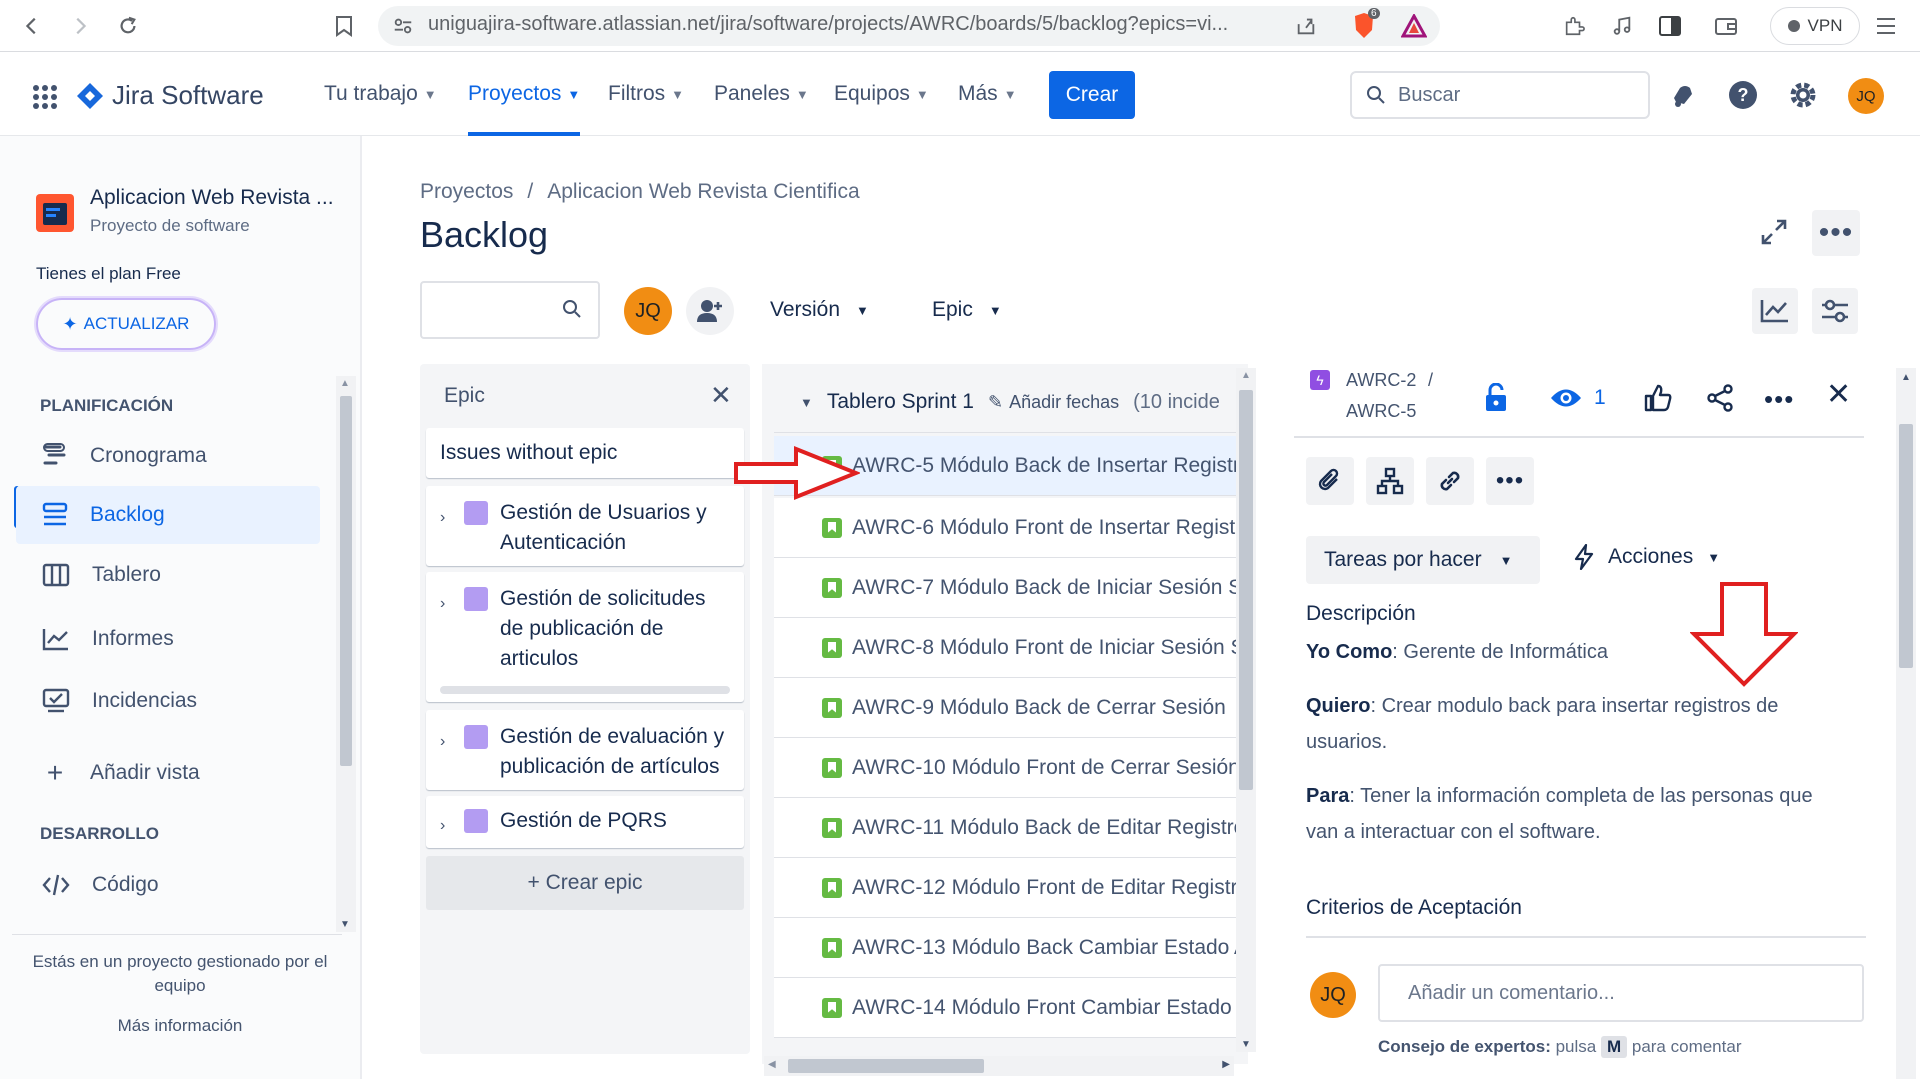 The width and height of the screenshot is (1920, 1079). Describe the element at coordinates (819, 310) in the screenshot. I see `version-filter: Versión ▼` at that location.